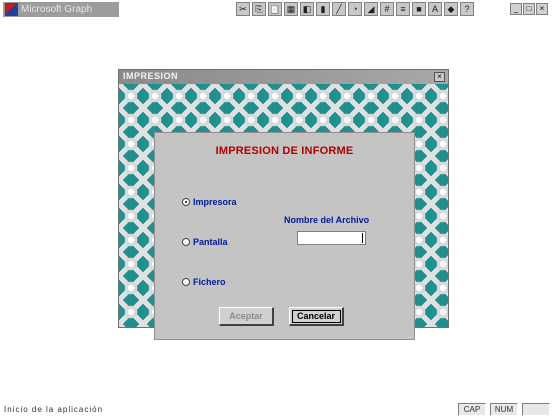 This screenshot has width=554, height=420. I want to click on cancel-button: Cancelar, so click(316, 316).